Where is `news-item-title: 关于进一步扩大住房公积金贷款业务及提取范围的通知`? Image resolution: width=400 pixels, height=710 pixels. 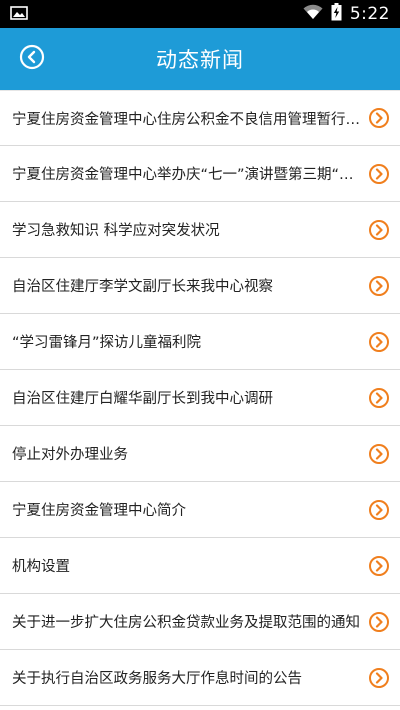
news-item-title: 关于进一步扩大住房公积金贷款业务及提取范围的通知 is located at coordinates (186, 623).